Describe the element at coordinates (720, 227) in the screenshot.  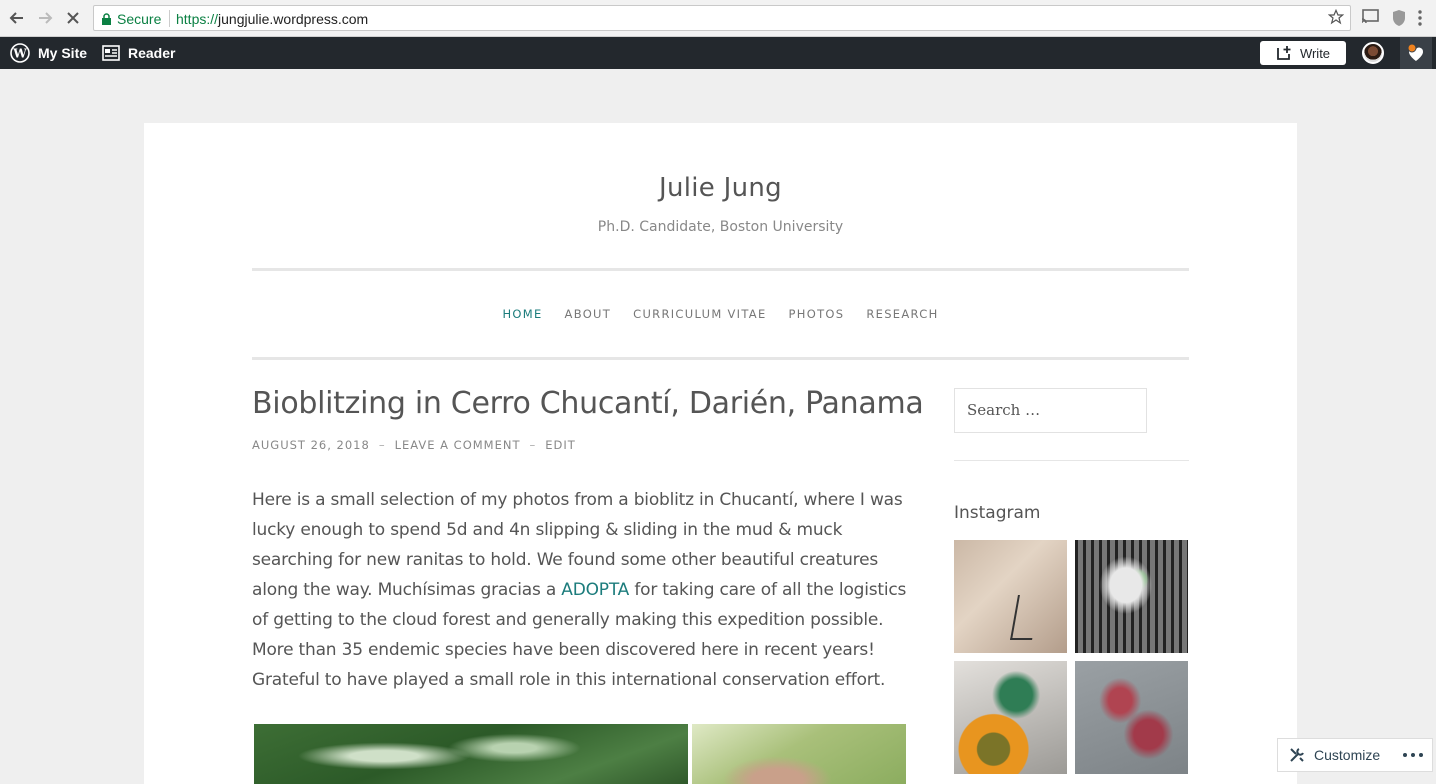
I see `site-description: Ph.D. Candidate, Boston University` at that location.